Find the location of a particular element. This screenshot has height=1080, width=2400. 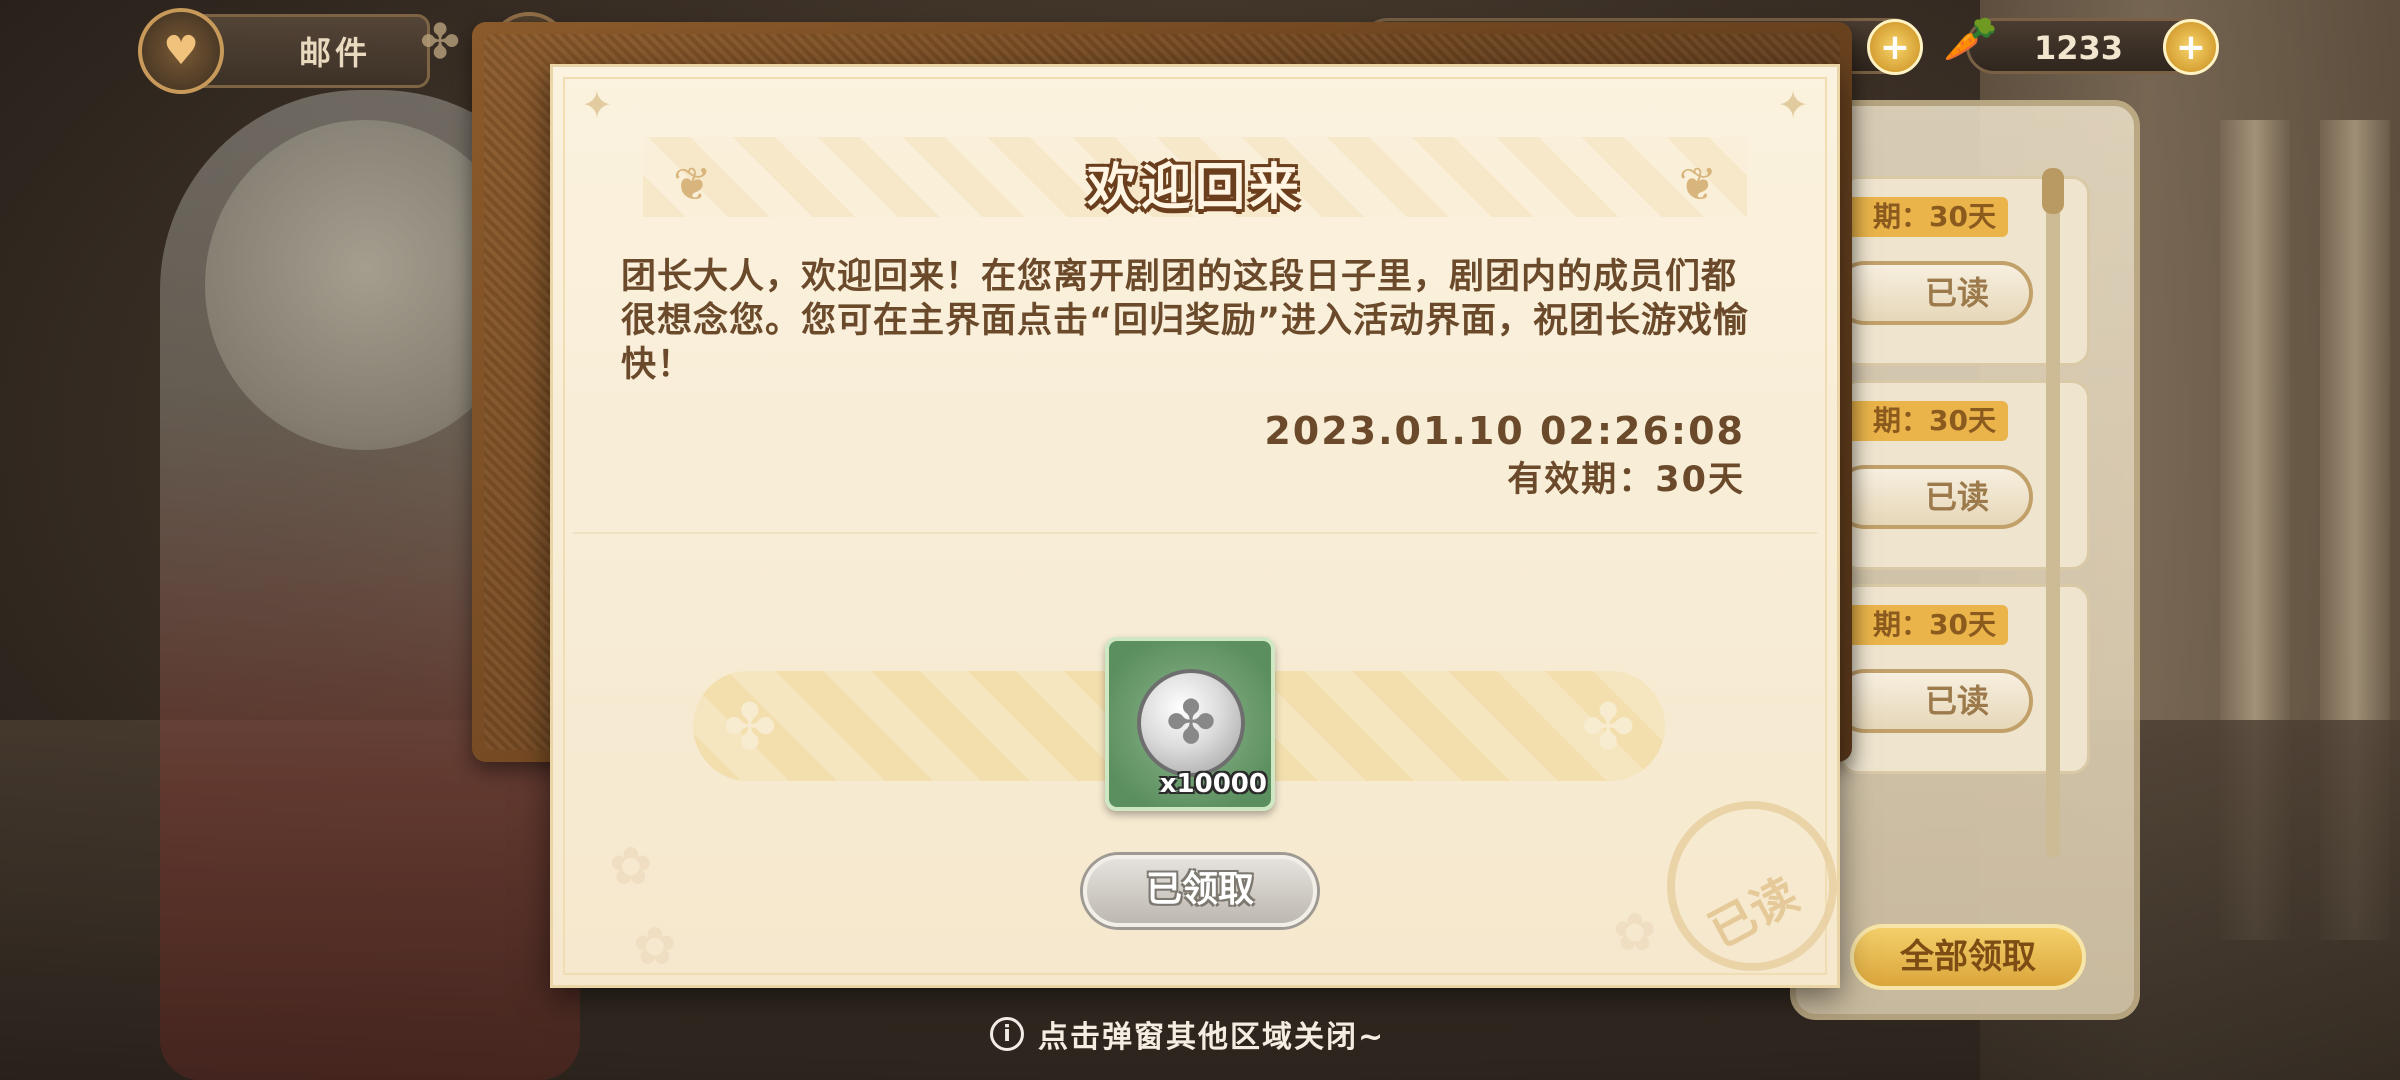

currency-2-bar: 🥕 1233 + is located at coordinates (2081, 44).